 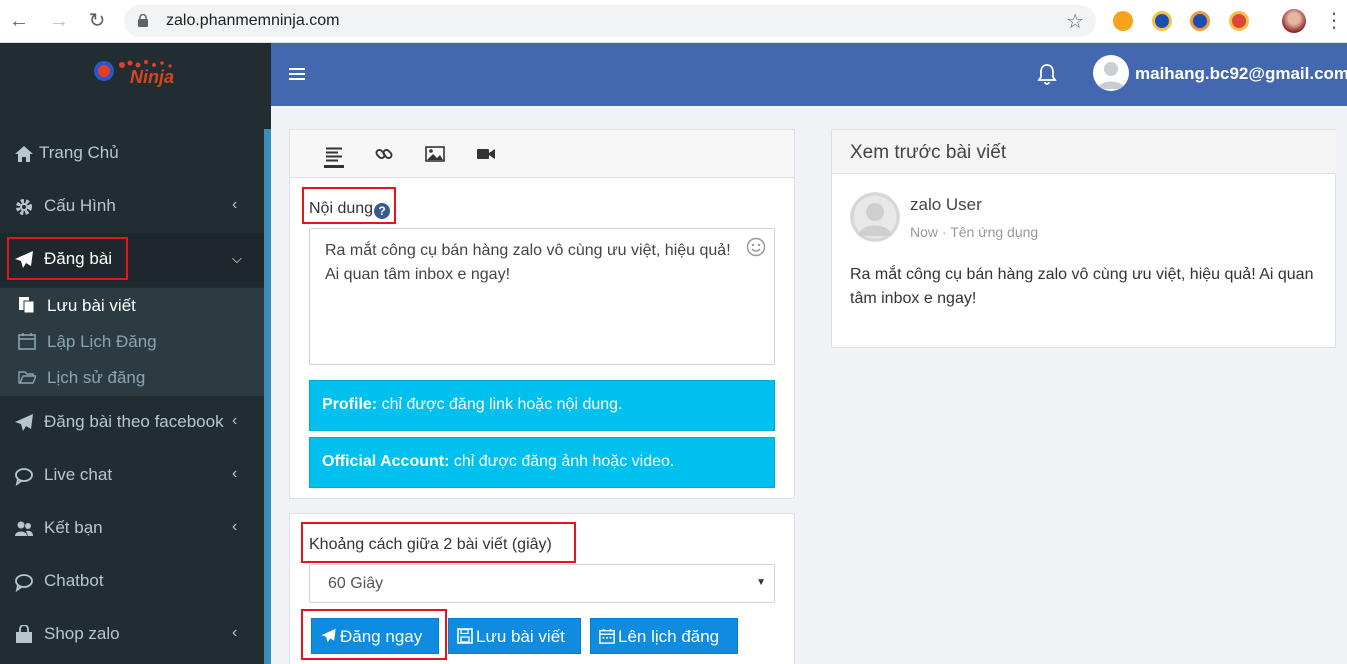 I want to click on tab-link-icon, so click(x=384, y=154).